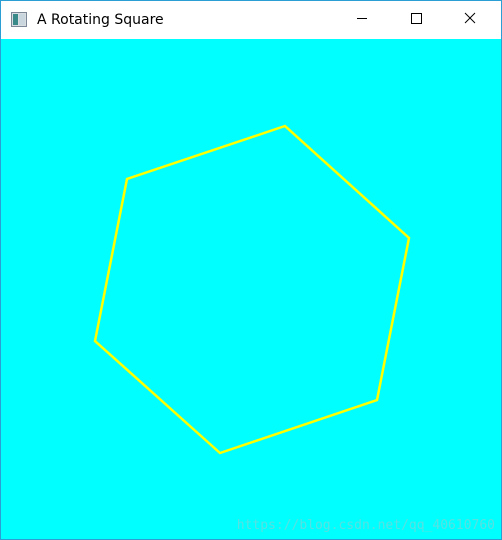 The image size is (502, 540). I want to click on close-icon, so click(470, 20).